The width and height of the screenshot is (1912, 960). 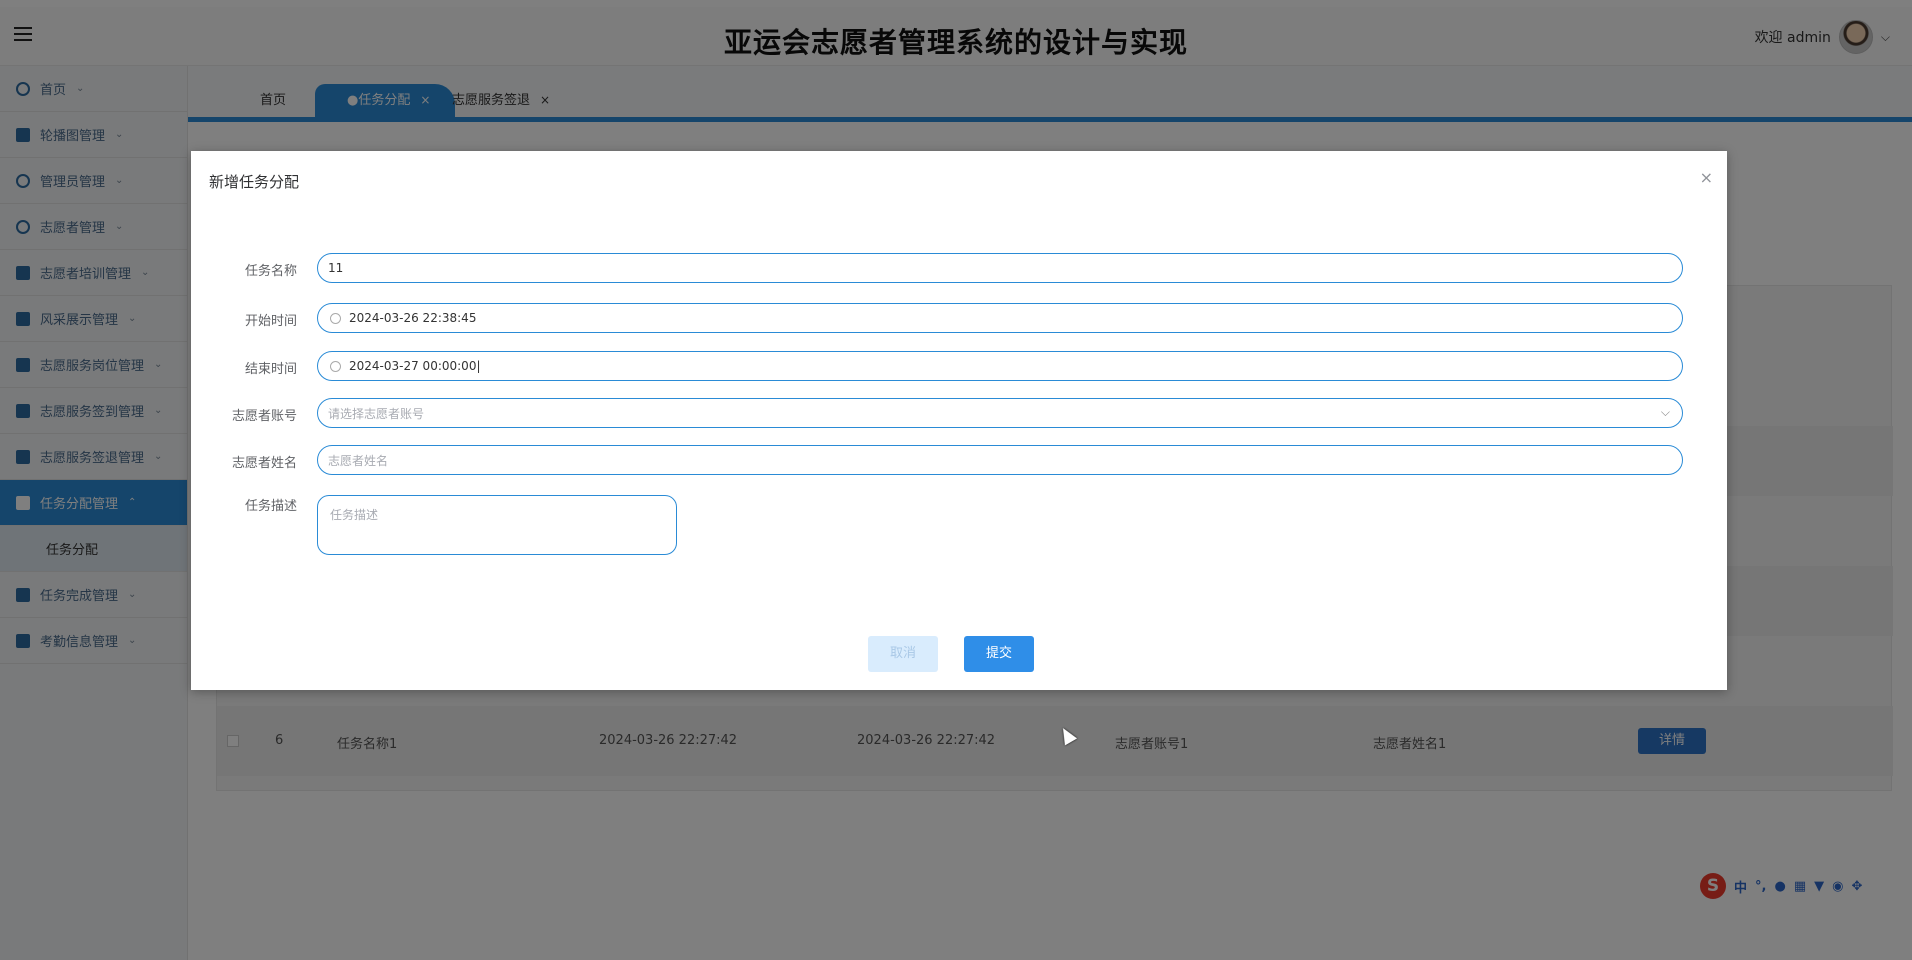 What do you see at coordinates (1000, 366) in the screenshot?
I see `end-time-picker: 2024-03-27 00:00:00|` at bounding box center [1000, 366].